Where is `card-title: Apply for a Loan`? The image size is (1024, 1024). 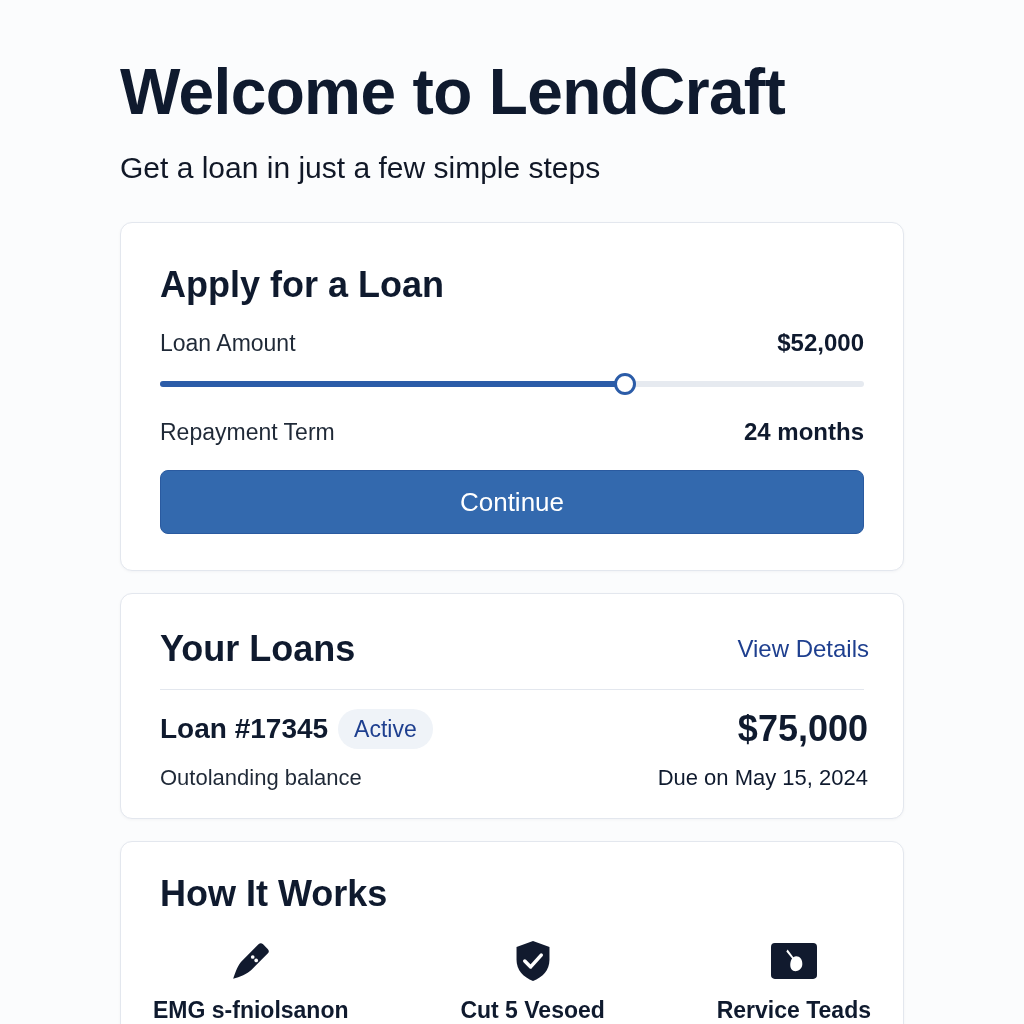
card-title: Apply for a Loan is located at coordinates (302, 285).